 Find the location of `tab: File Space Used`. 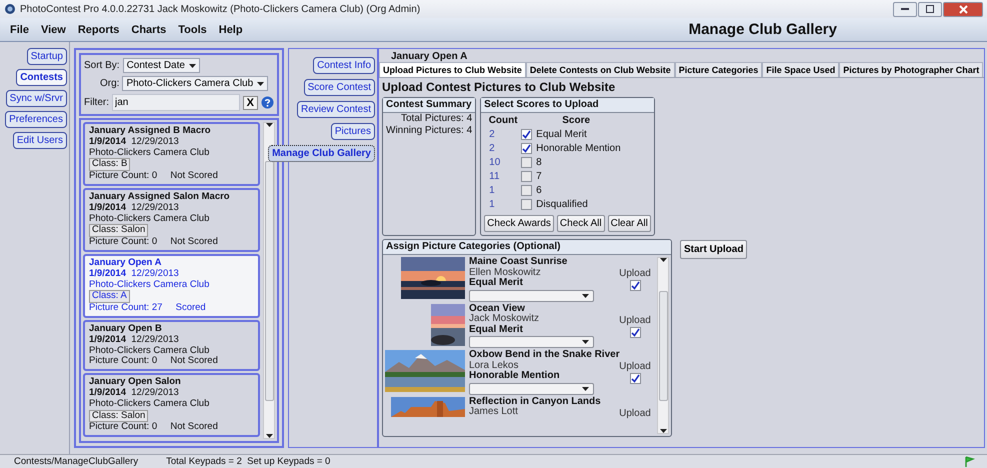

tab: File Space Used is located at coordinates (801, 69).